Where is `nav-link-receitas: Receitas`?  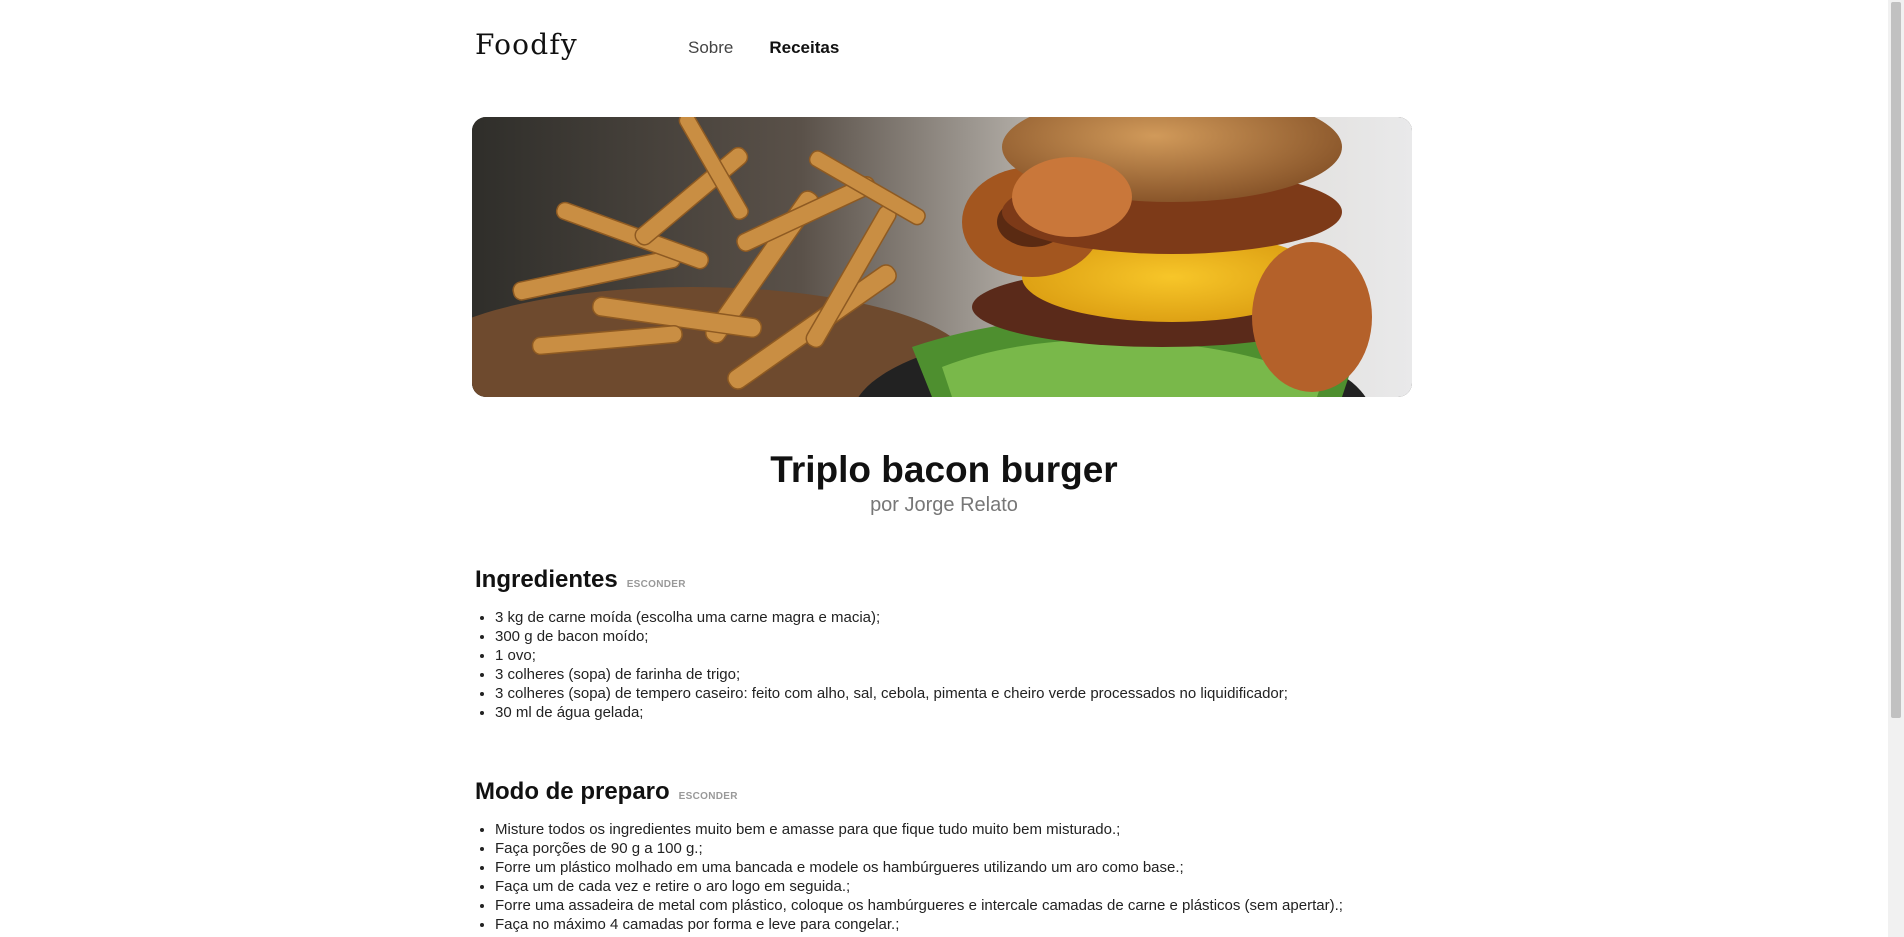
nav-link-receitas: Receitas is located at coordinates (804, 48).